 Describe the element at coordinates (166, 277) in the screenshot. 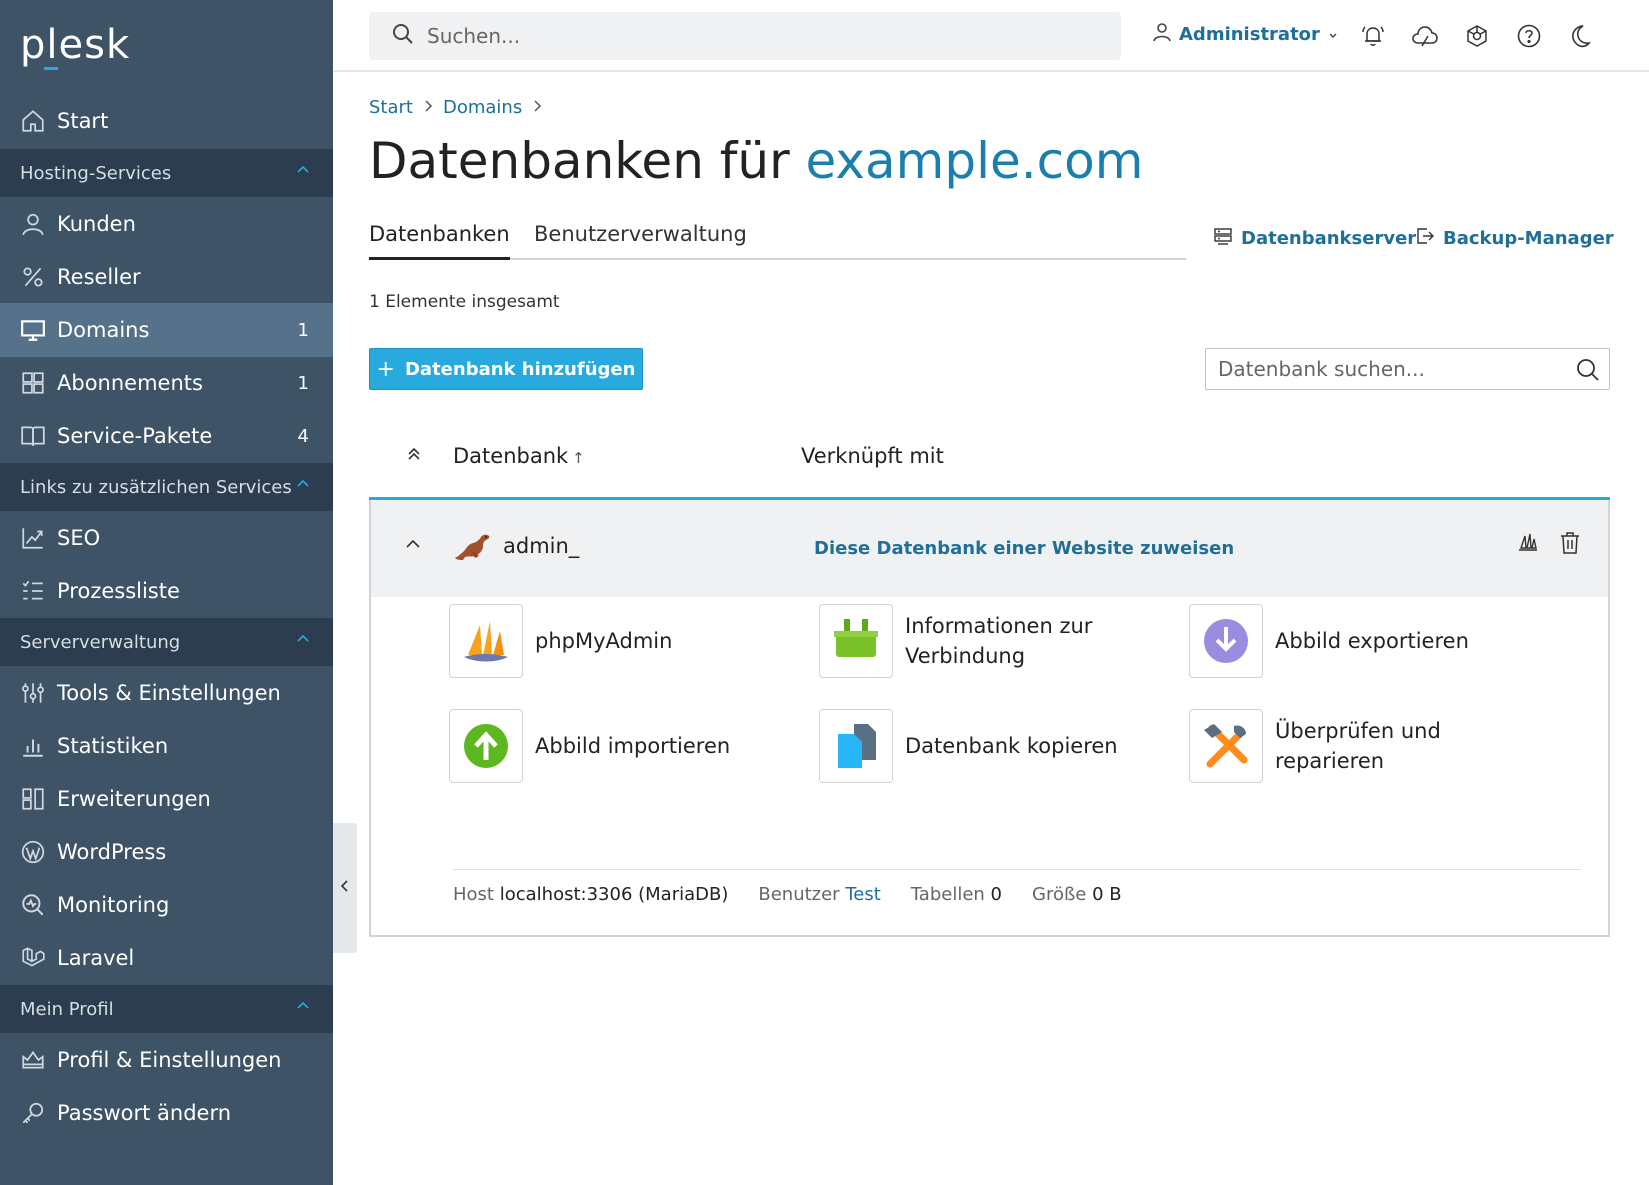

I see `sidebar-item-reseller: Reseller` at that location.